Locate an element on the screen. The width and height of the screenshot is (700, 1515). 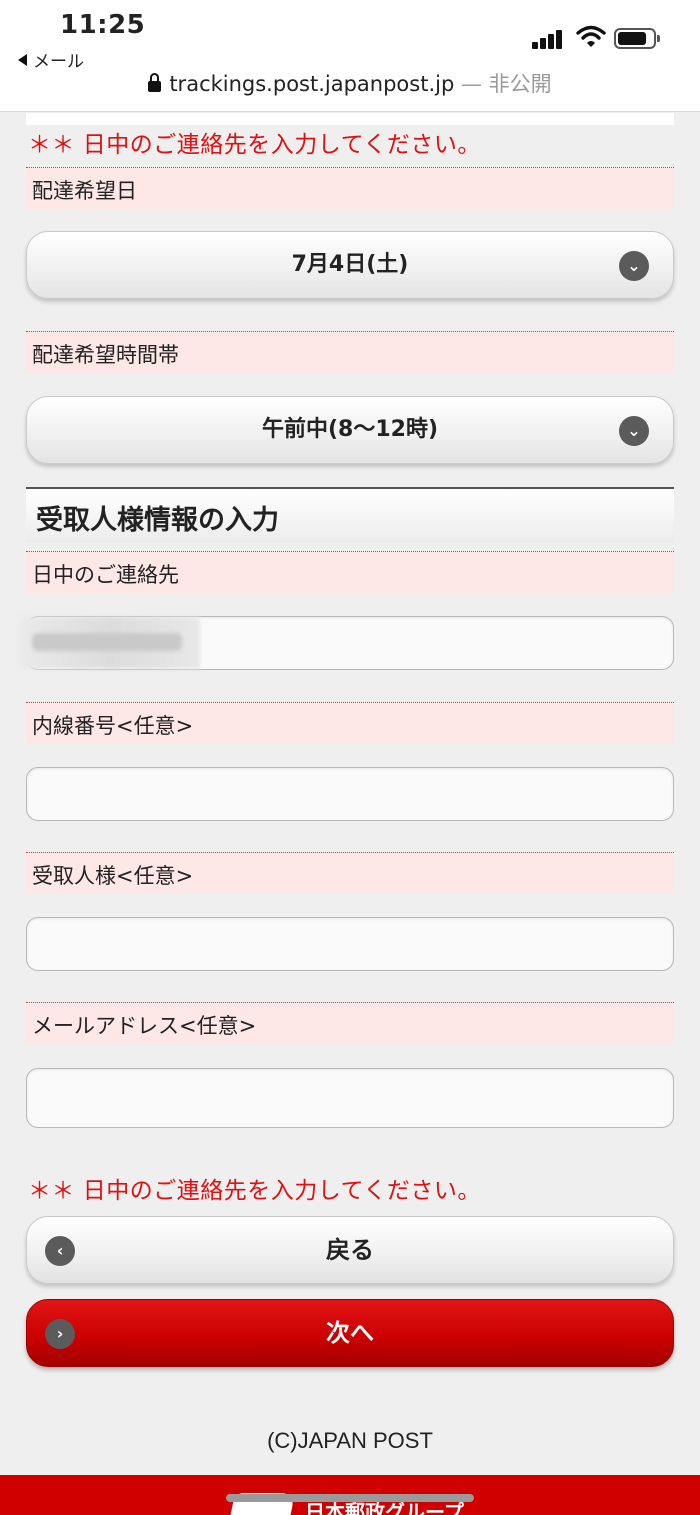
delivery-time-value: 午前中(8〜12時) is located at coordinates (350, 429).